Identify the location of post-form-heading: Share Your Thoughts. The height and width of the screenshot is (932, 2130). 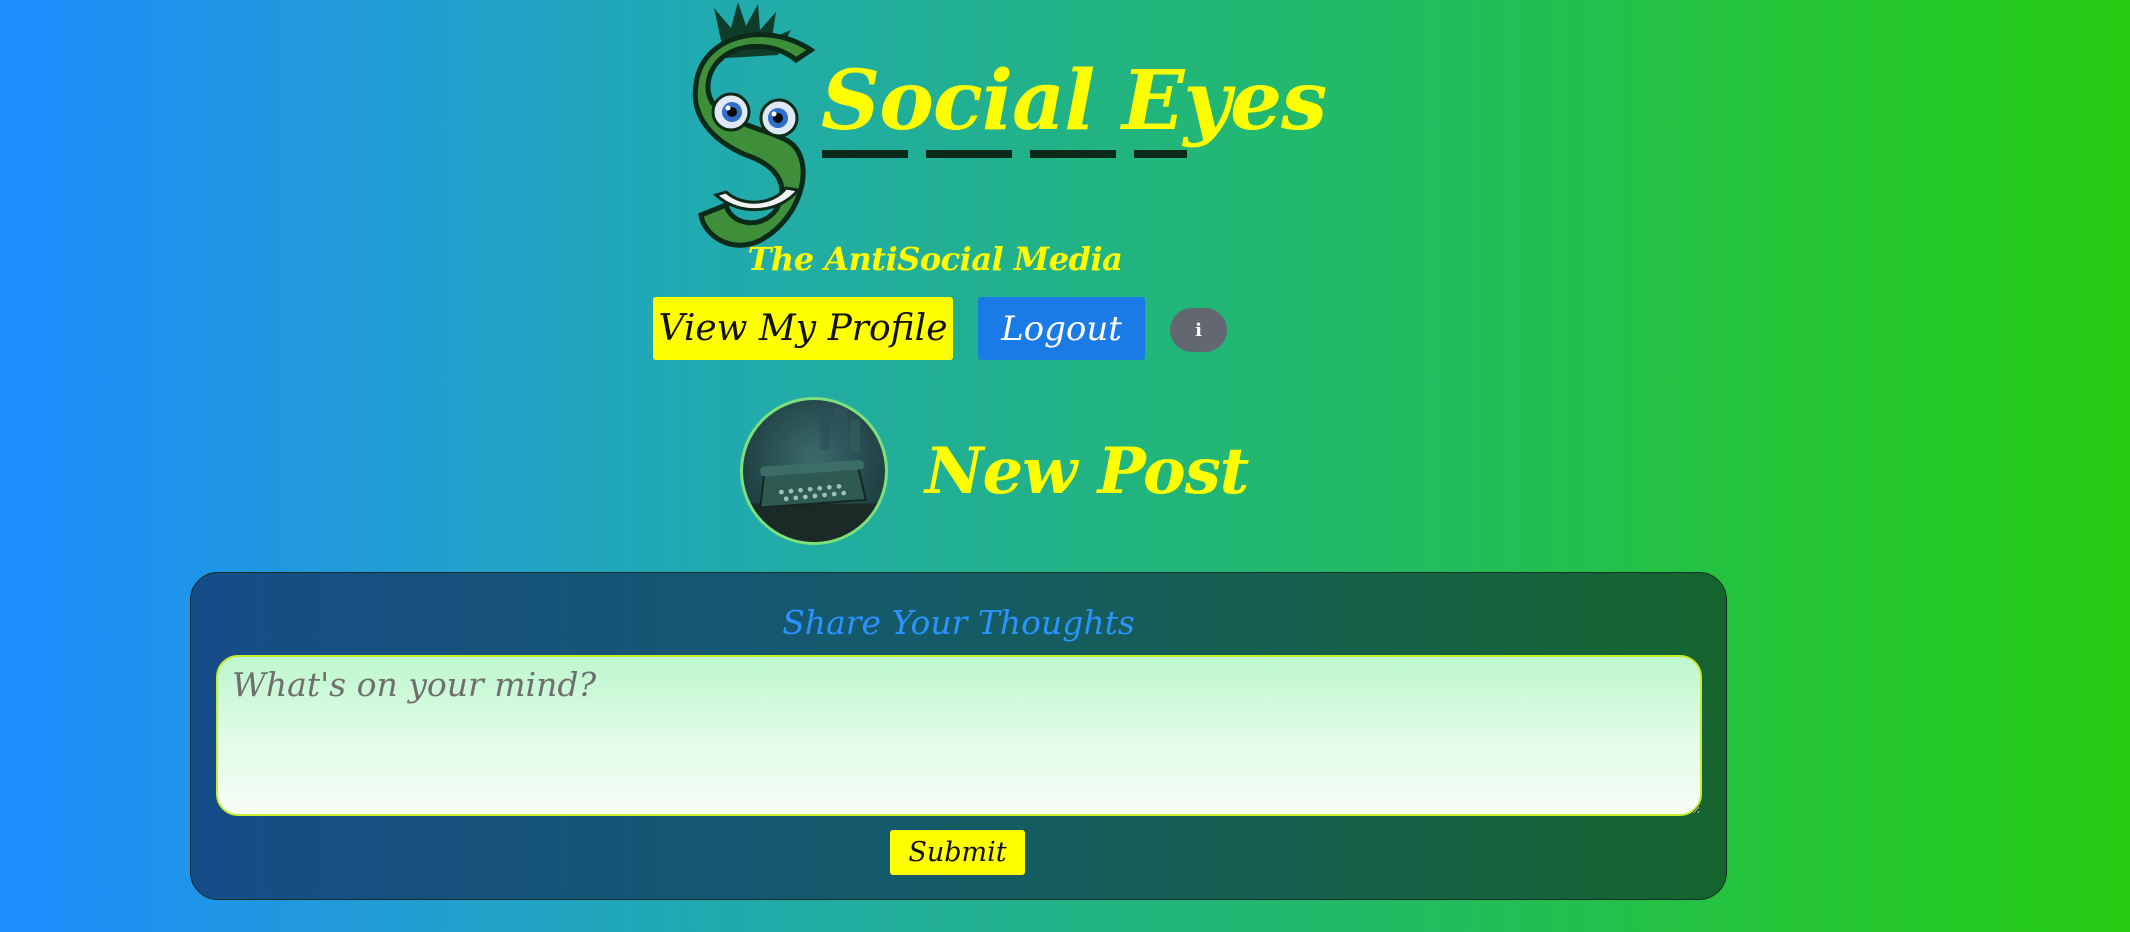
(958, 622).